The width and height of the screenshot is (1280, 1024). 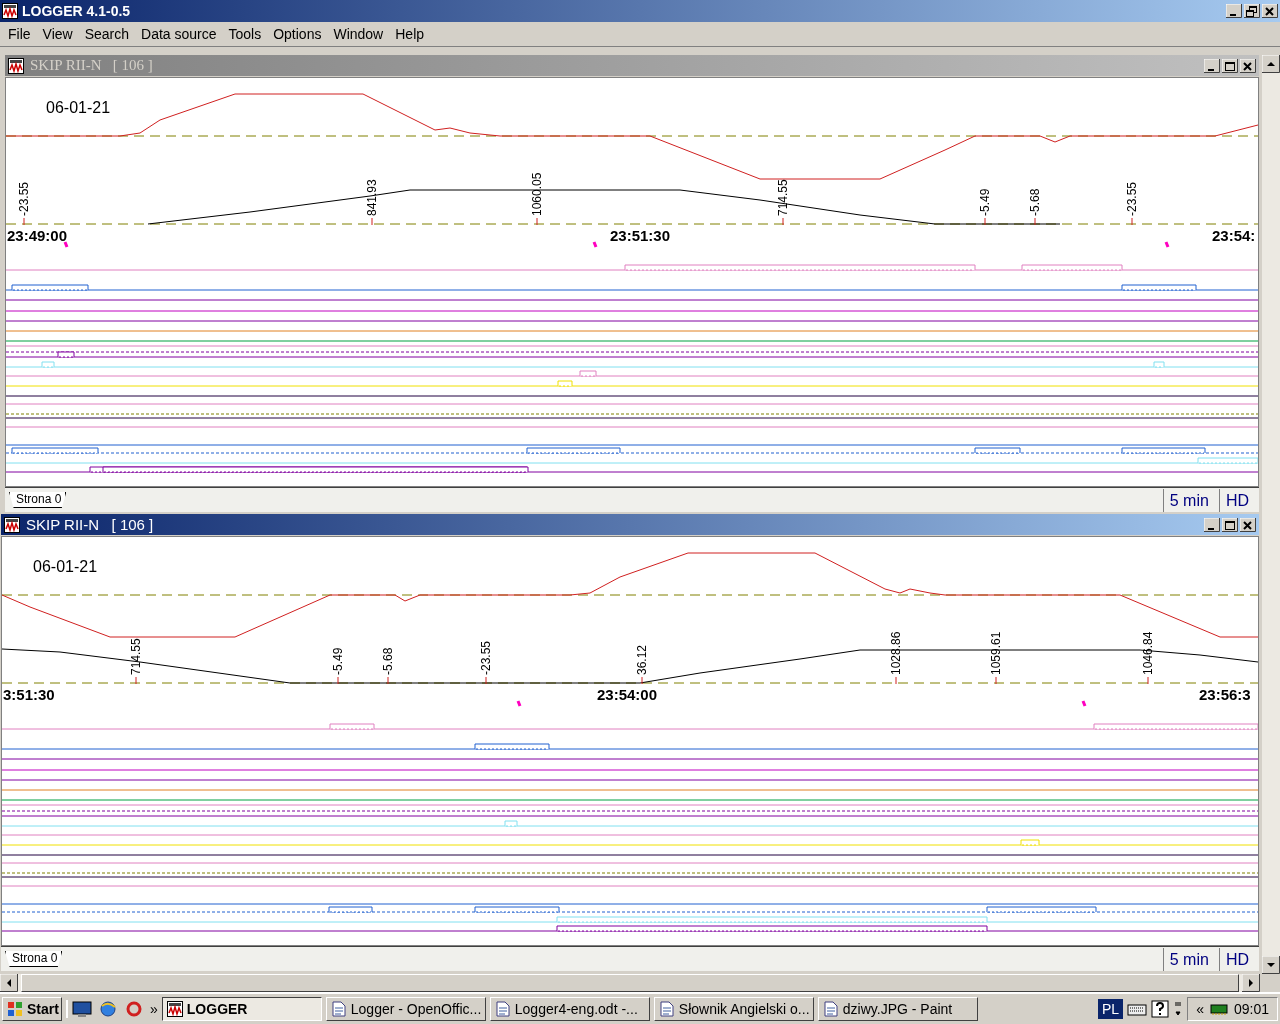 What do you see at coordinates (134, 1009) in the screenshot?
I see `ring-icon` at bounding box center [134, 1009].